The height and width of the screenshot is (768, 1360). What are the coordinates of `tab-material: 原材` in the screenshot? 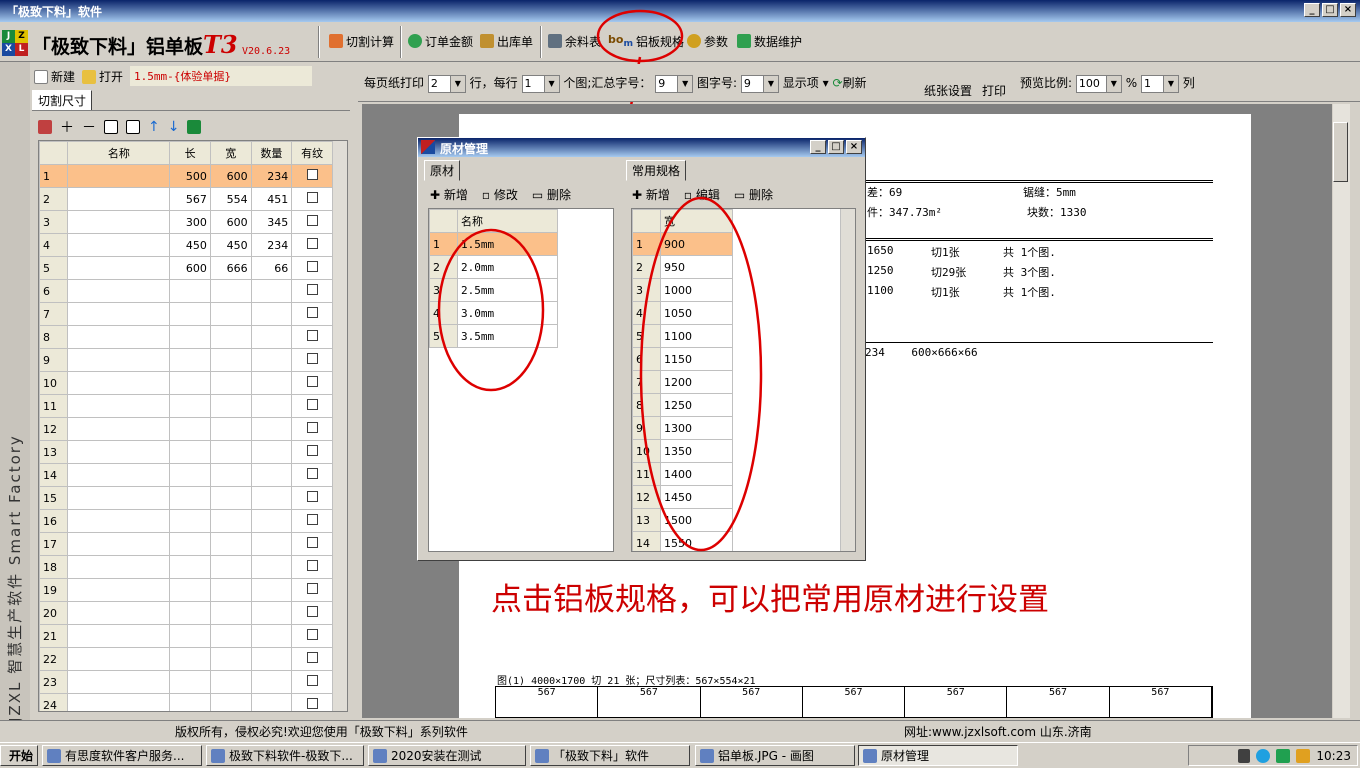 It's located at (442, 170).